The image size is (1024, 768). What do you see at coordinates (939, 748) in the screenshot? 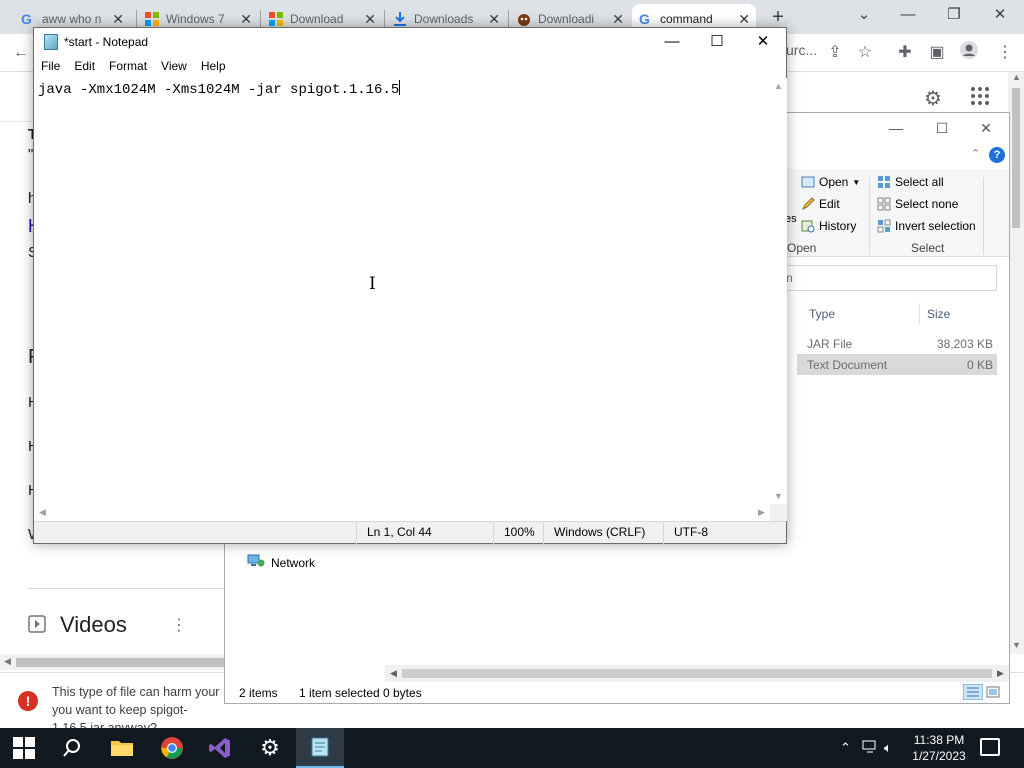
I see `taskbar-clock: 11:38 PM 1/27/2023` at bounding box center [939, 748].